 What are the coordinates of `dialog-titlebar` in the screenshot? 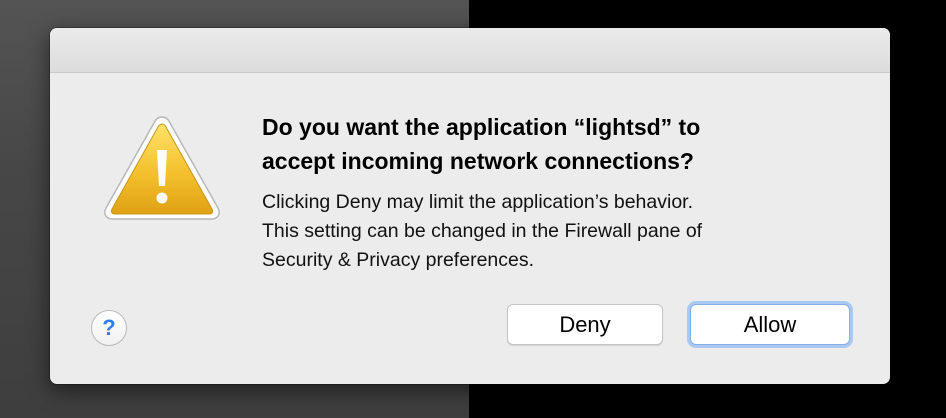 It's located at (470, 50).